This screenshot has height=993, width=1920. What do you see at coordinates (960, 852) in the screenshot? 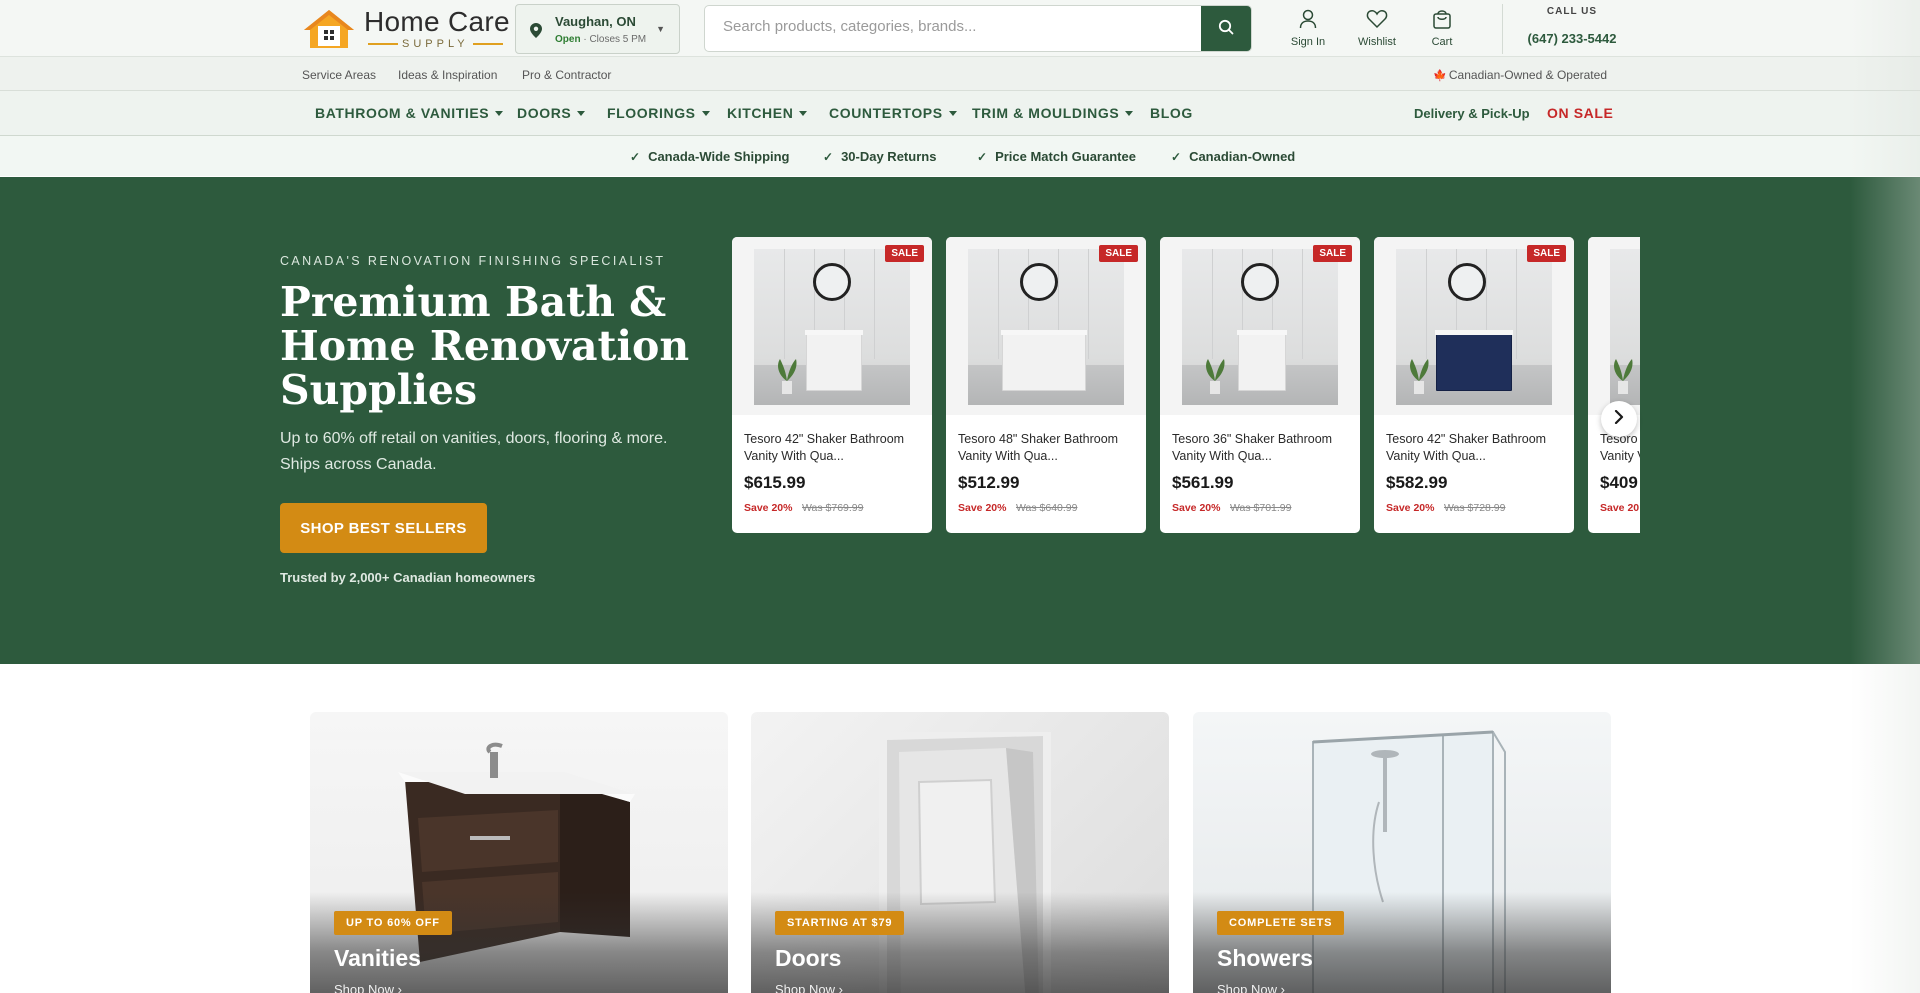
I see `category-tile-doors: STARTING AT $79 Doors Shop Now ›` at bounding box center [960, 852].